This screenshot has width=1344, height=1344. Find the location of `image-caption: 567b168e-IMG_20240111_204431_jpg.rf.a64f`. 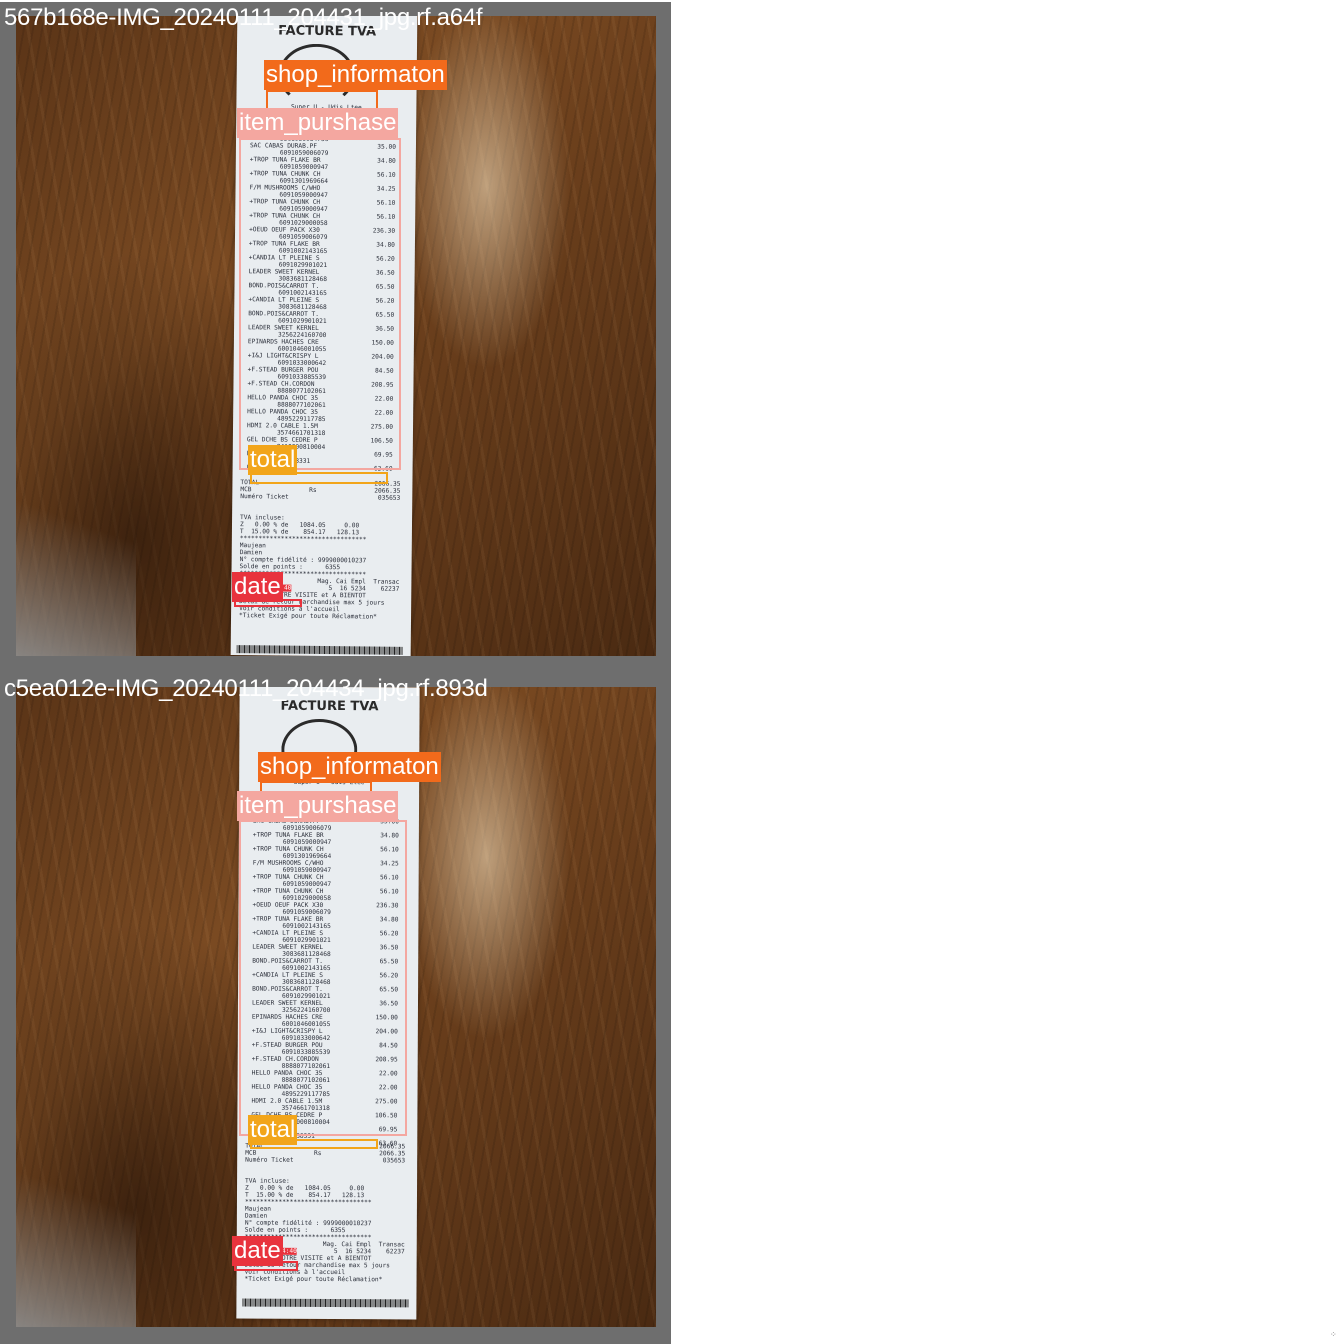

image-caption: 567b168e-IMG_20240111_204431_jpg.rf.a64f is located at coordinates (243, 17).